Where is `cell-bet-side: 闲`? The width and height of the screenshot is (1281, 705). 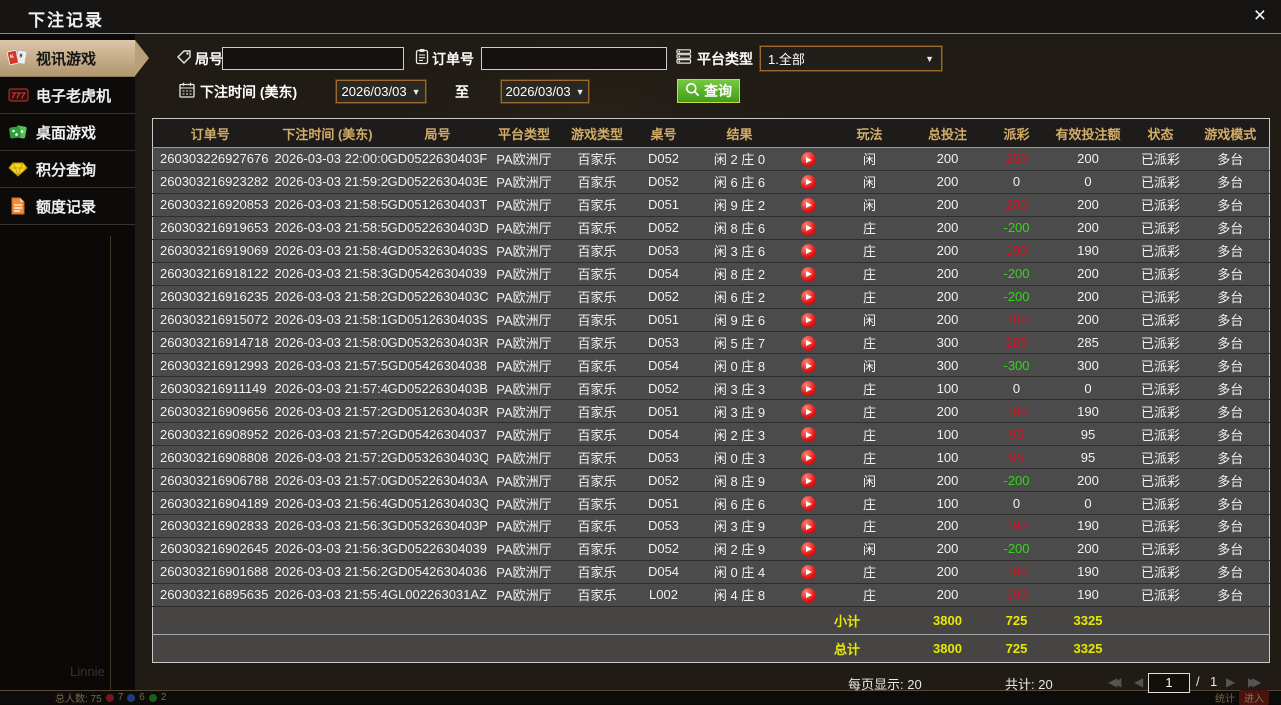
cell-bet-side: 闲 is located at coordinates (869, 182).